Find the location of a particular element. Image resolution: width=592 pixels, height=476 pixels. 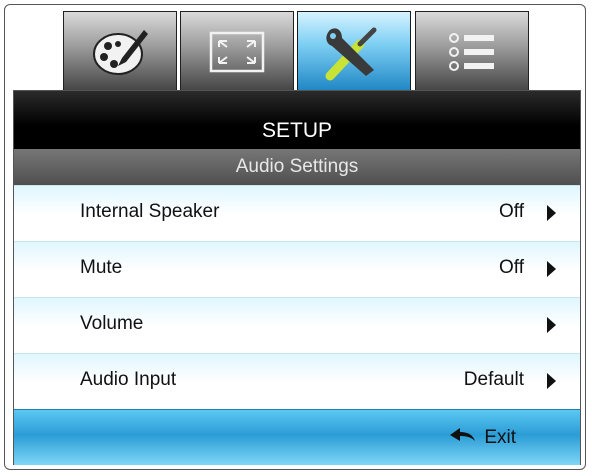

tab-options is located at coordinates (472, 51).